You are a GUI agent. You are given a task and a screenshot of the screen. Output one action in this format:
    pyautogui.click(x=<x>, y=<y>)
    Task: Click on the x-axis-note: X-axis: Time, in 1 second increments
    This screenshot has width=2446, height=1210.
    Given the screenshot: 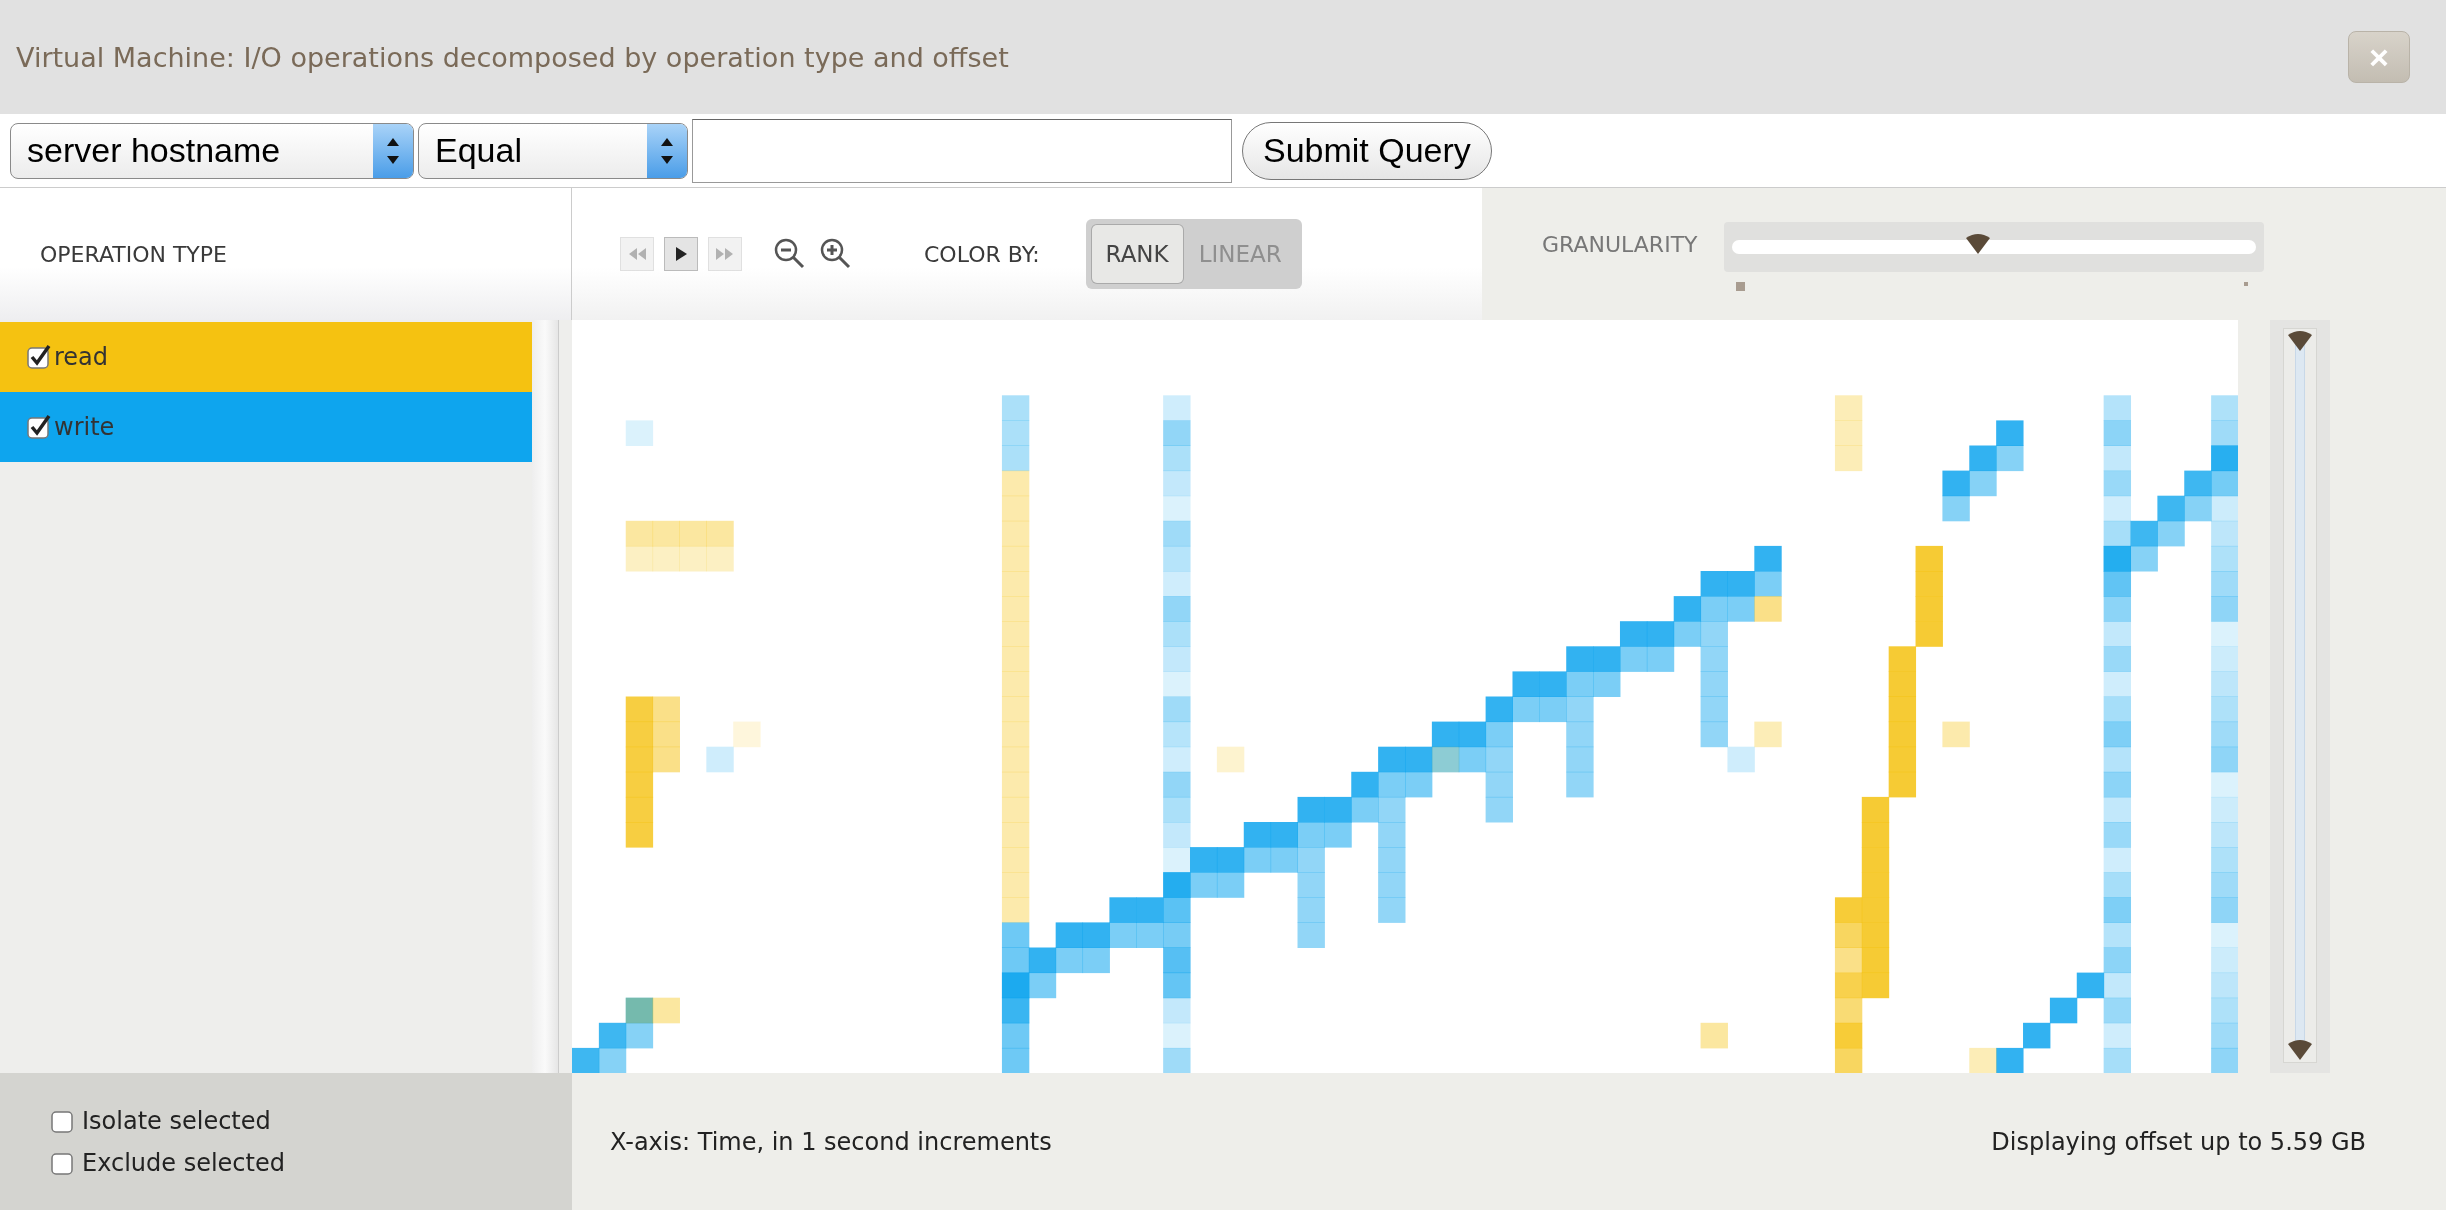 What is the action you would take?
    pyautogui.click(x=831, y=1141)
    